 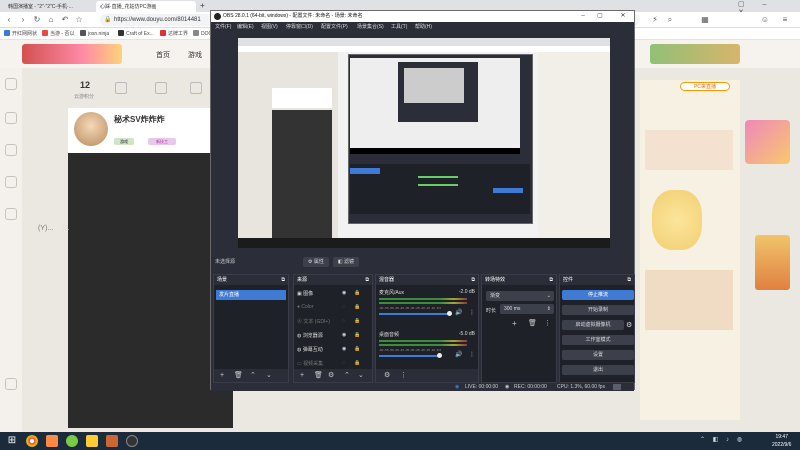 What do you see at coordinates (11, 150) in the screenshot?
I see `rail-category-icon` at bounding box center [11, 150].